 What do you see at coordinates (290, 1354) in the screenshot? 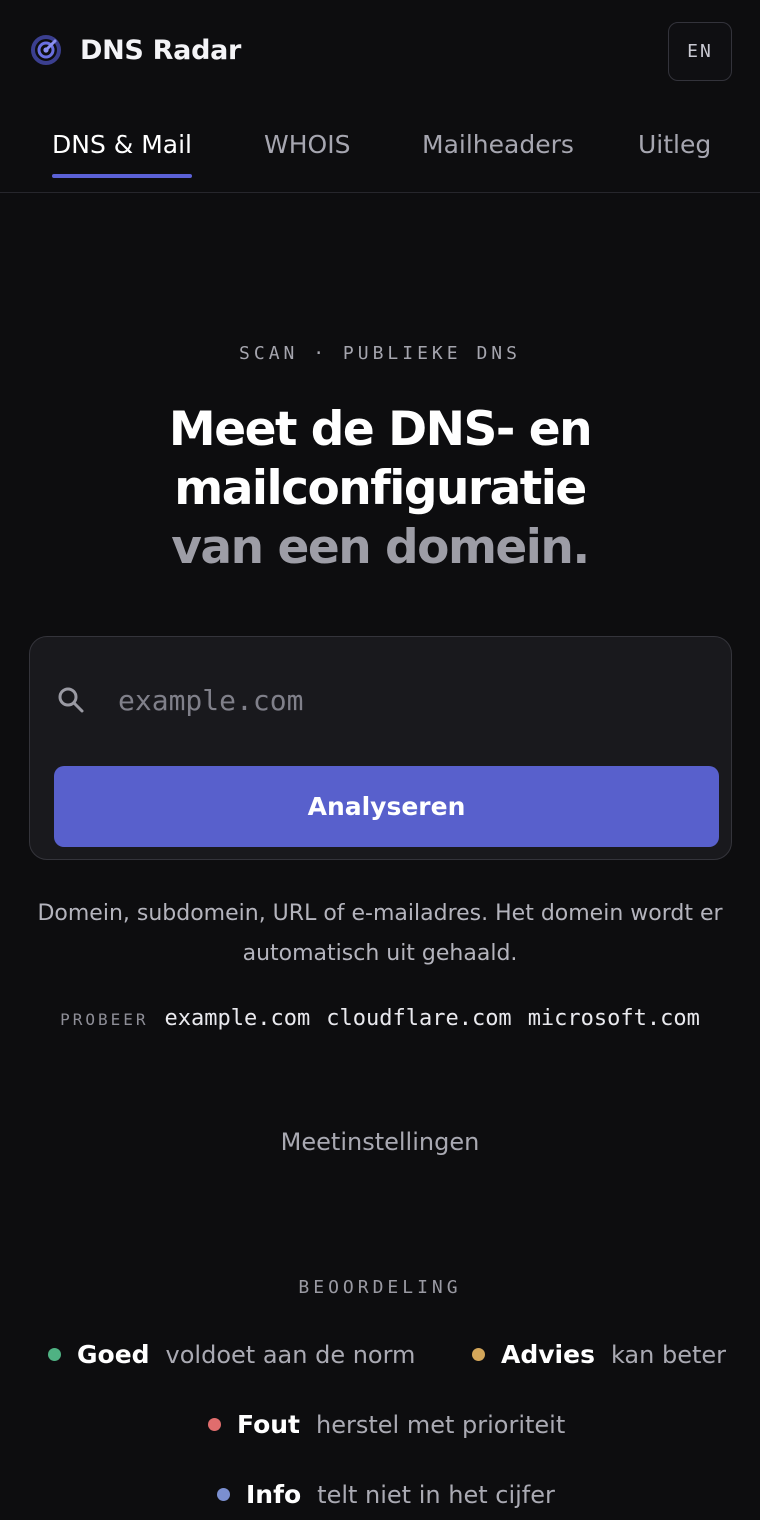
I see `legend-description: voldoet aan de norm` at bounding box center [290, 1354].